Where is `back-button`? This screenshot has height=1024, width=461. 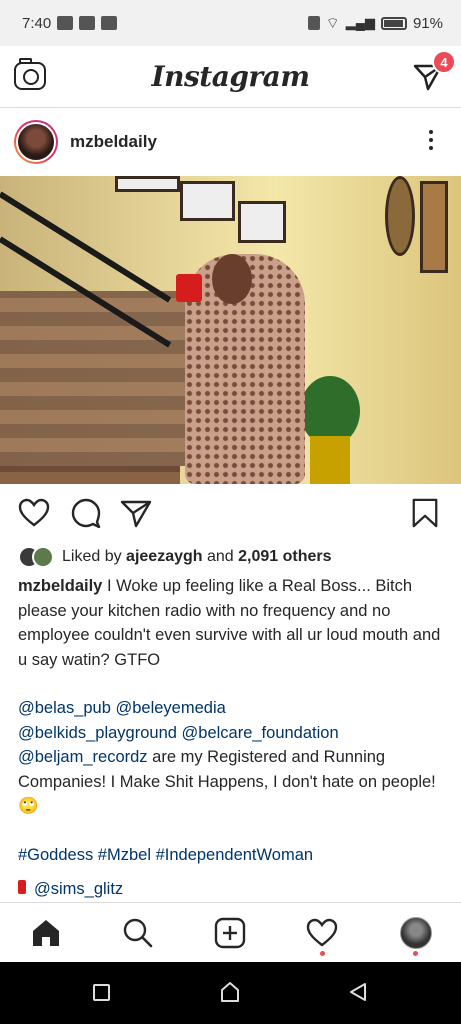
back-button is located at coordinates (358, 992).